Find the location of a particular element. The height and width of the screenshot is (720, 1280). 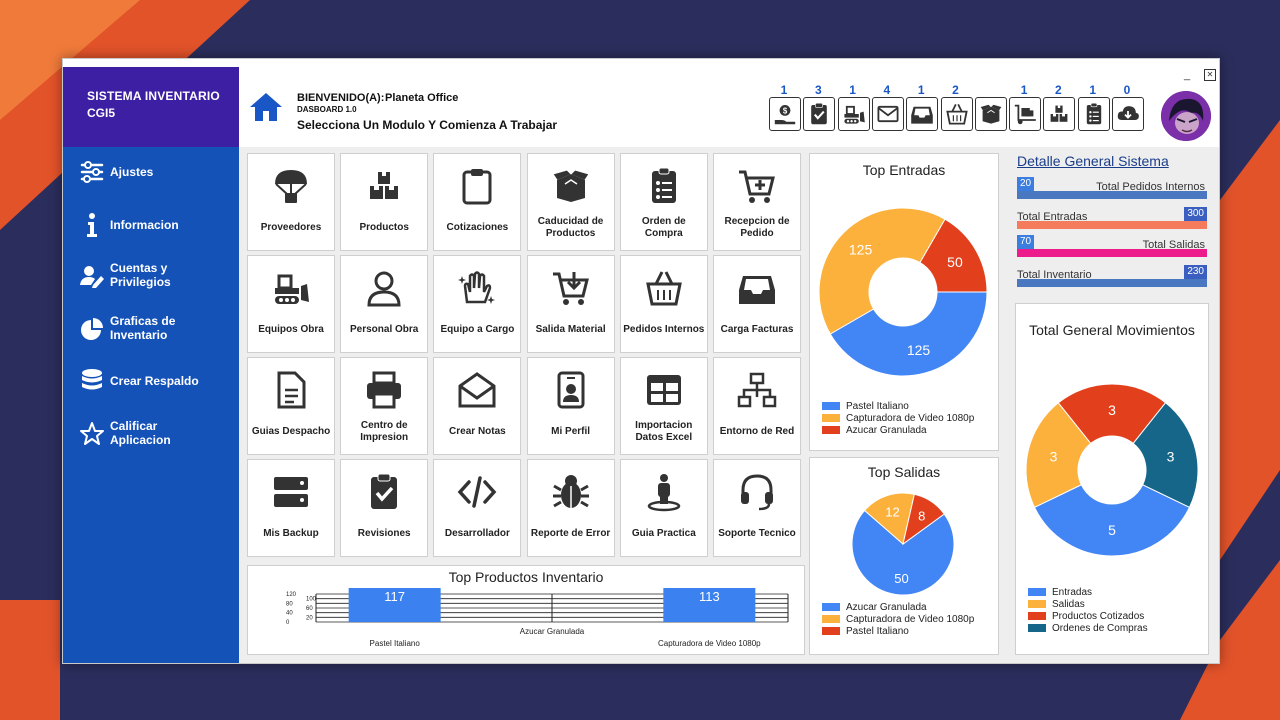

module-tile-carga-facturas: Carga Facturas is located at coordinates (757, 304).